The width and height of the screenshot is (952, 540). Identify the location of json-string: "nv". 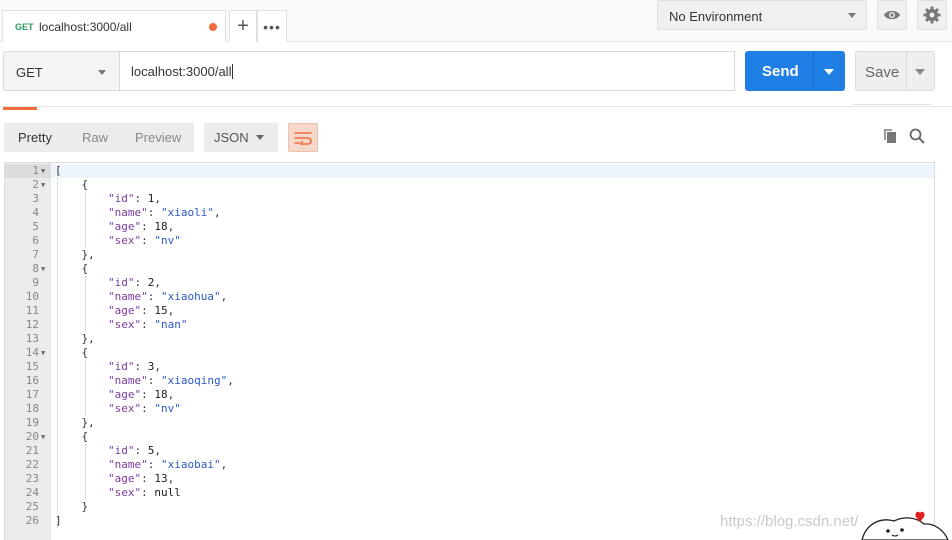
(167, 408).